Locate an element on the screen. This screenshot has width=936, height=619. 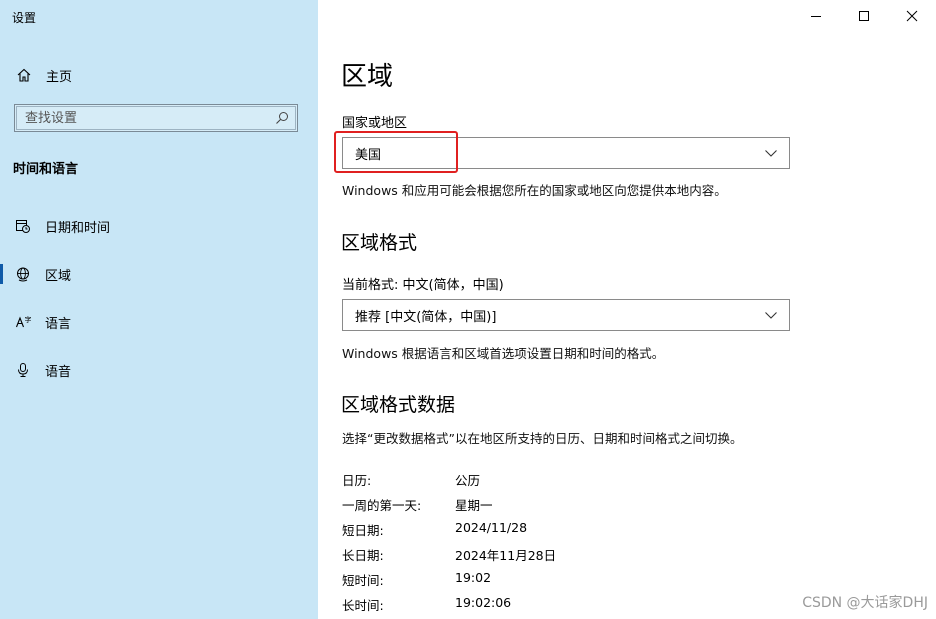
format-data-value: 19:02 is located at coordinates (473, 577).